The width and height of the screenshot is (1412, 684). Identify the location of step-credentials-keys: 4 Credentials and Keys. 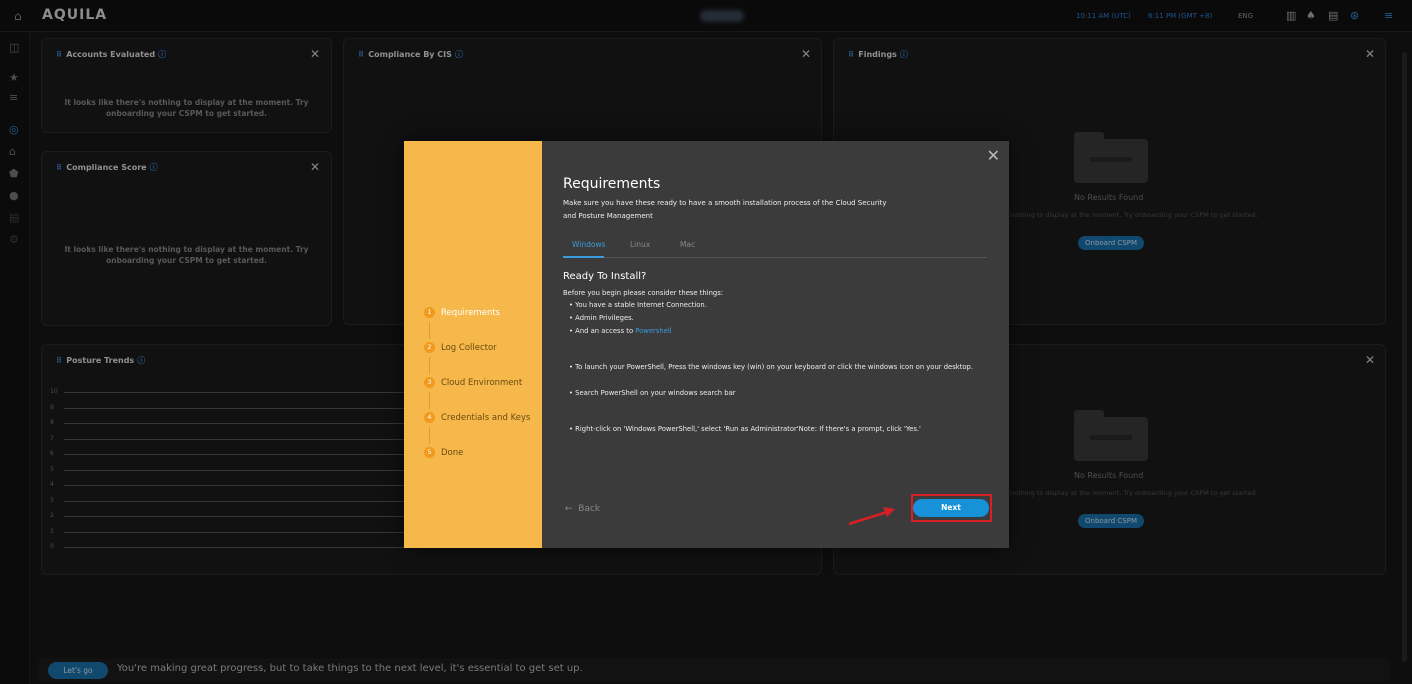
(477, 417).